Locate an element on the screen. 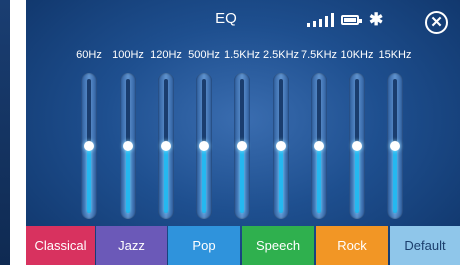 The image size is (460, 265). bluetooth-icon: ✱ is located at coordinates (376, 19).